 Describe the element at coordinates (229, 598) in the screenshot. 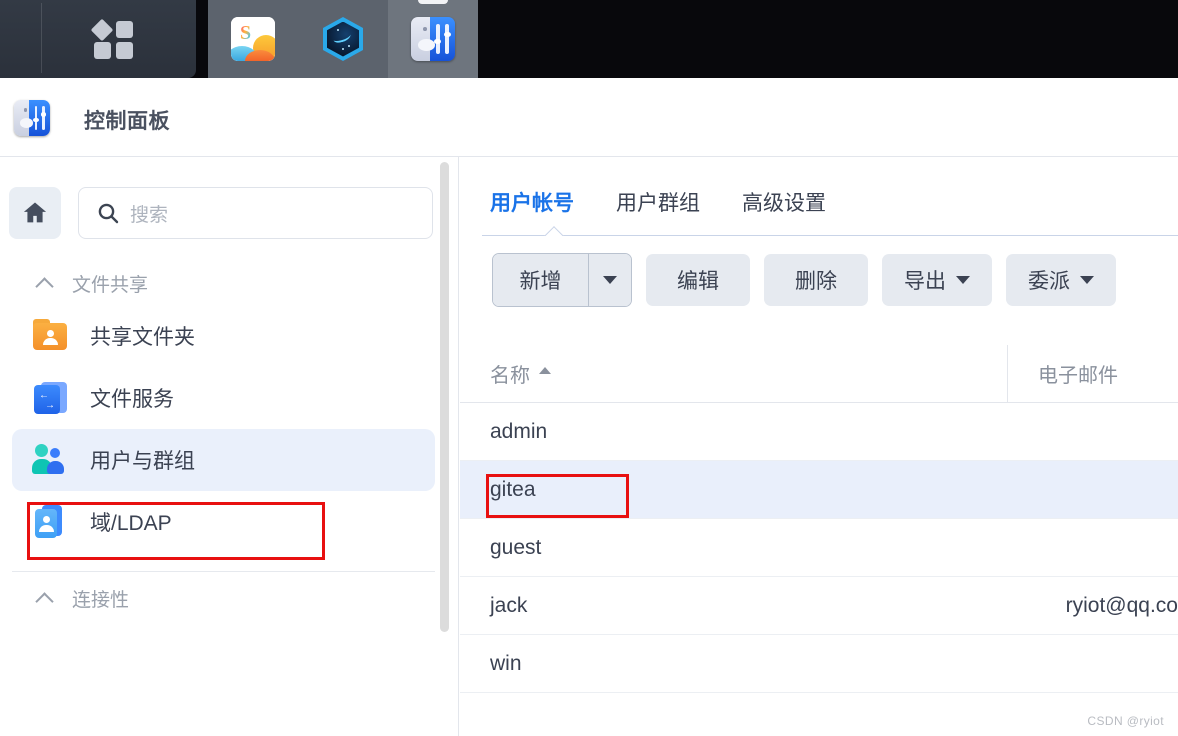

I see `sidebar-group-connectivity: 连接性` at that location.